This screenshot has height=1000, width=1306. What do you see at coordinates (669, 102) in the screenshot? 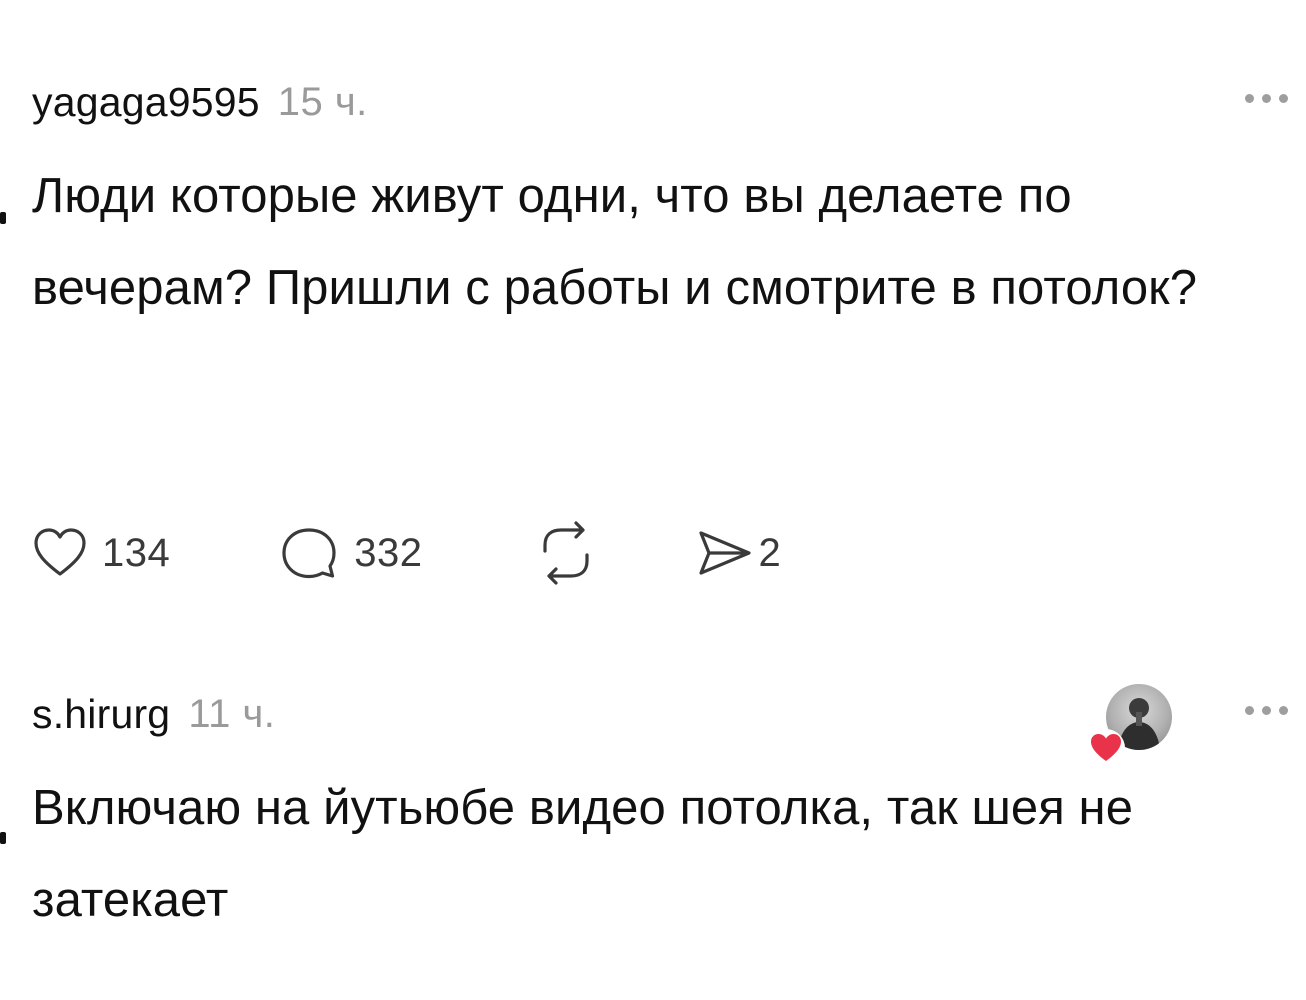
I see `post-header: yagaga9595 15 ч.` at bounding box center [669, 102].